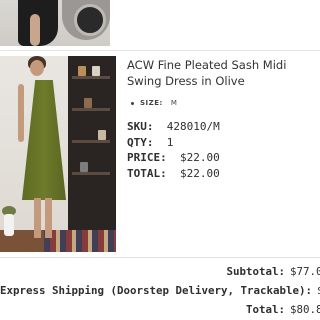 This screenshot has width=320, height=320. Describe the element at coordinates (147, 173) in the screenshot. I see `item-total-label: TOTAL:` at that location.